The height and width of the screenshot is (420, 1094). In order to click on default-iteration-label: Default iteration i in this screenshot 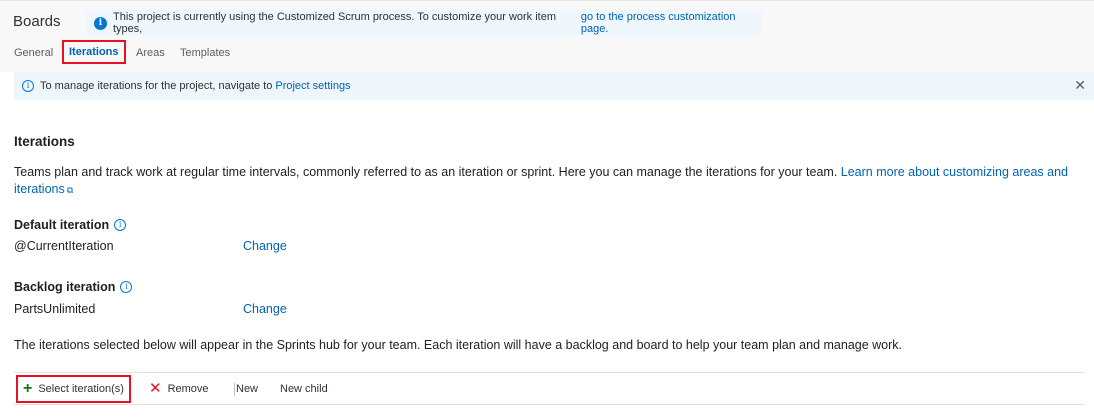, I will do `click(70, 225)`.